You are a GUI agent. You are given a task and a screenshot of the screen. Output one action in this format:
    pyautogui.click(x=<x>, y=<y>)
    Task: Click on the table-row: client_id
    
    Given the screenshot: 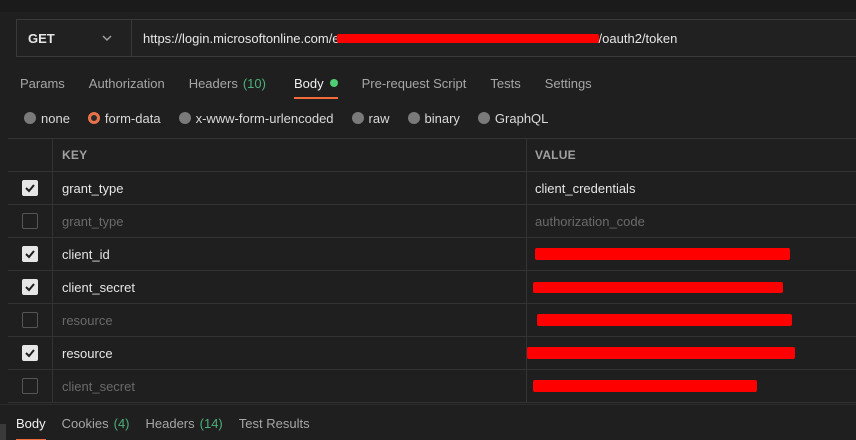 What is the action you would take?
    pyautogui.click(x=432, y=254)
    